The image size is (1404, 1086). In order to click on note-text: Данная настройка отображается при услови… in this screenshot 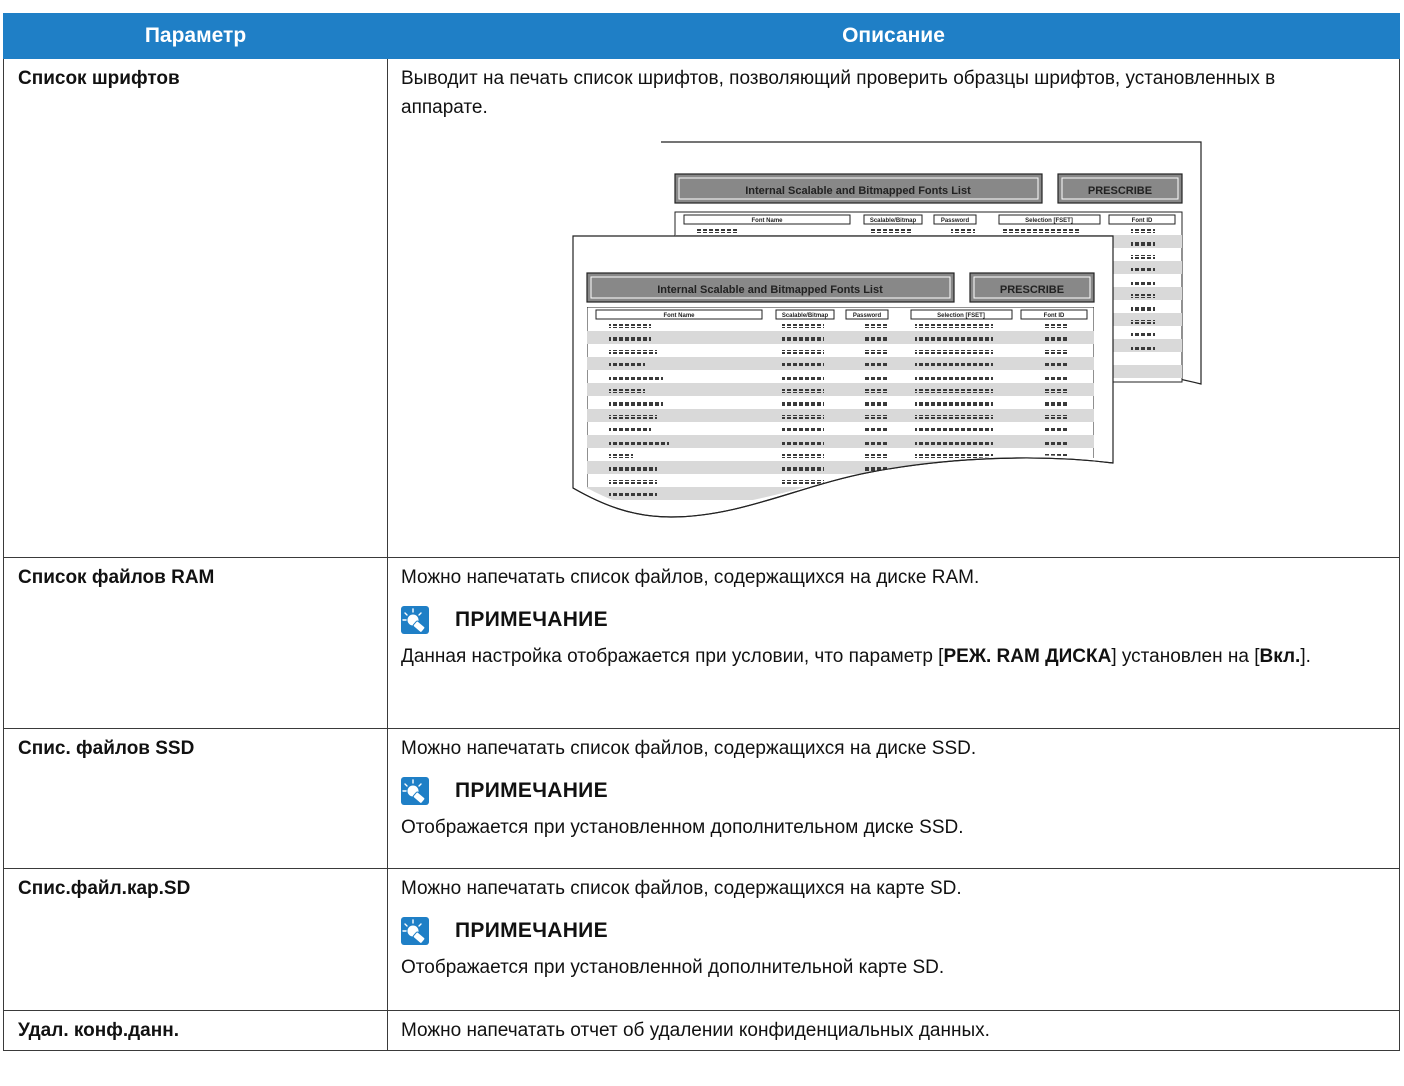, I will do `click(856, 656)`.